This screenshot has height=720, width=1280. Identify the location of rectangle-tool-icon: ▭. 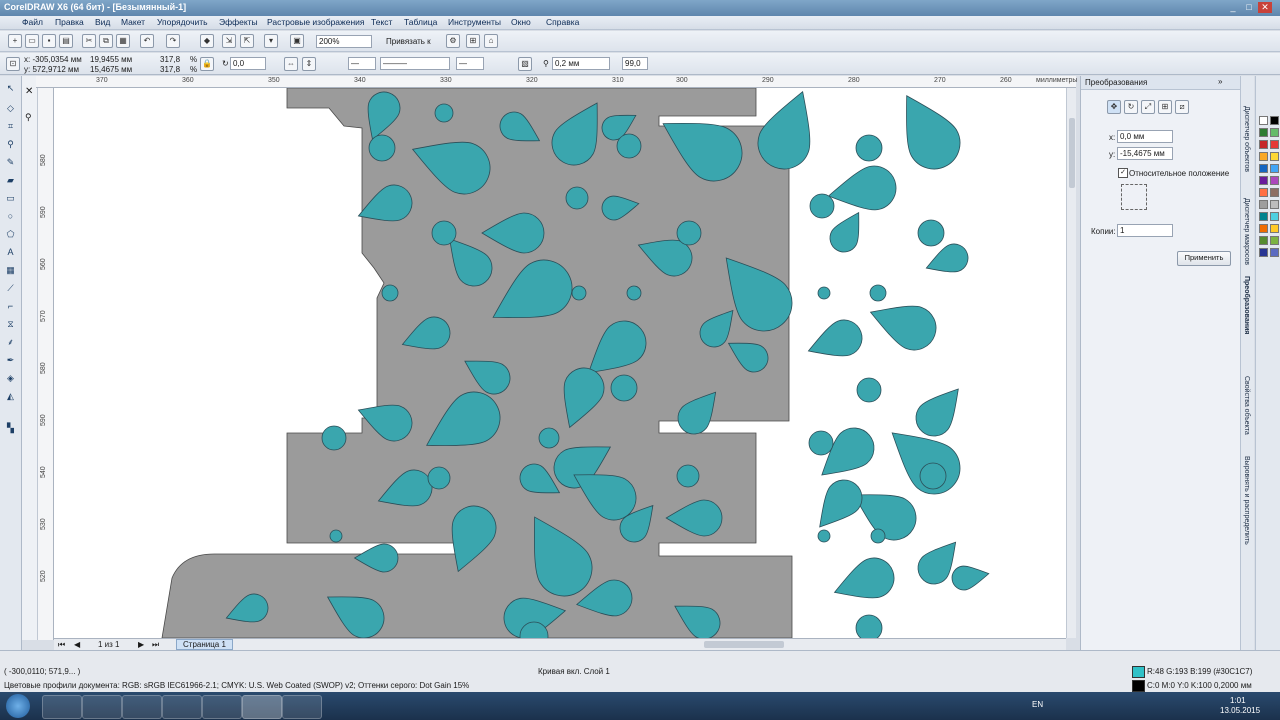
(10, 198).